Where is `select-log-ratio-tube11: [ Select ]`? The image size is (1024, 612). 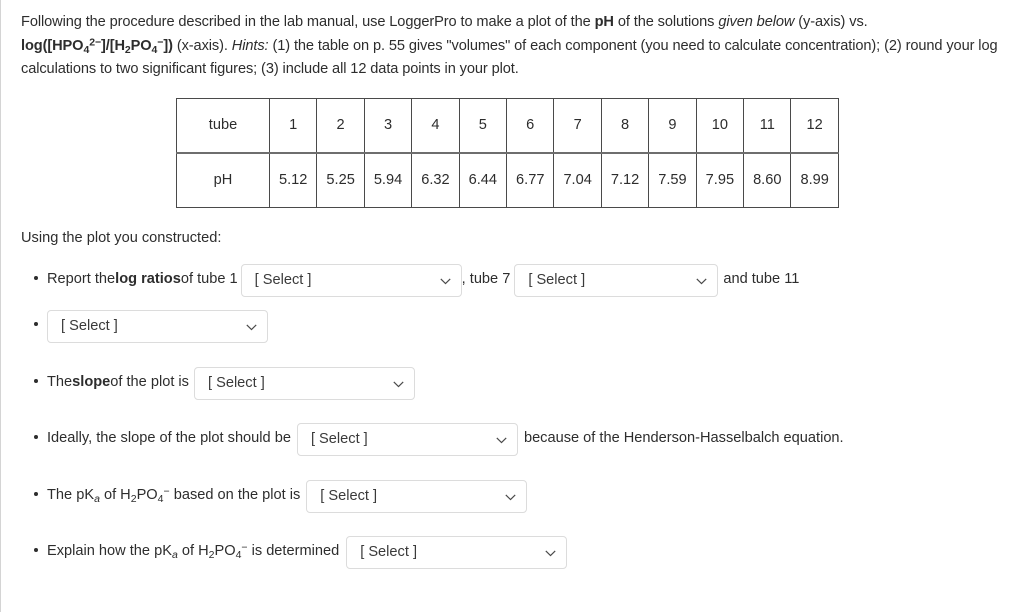
select-log-ratio-tube11: [ Select ] is located at coordinates (157, 326).